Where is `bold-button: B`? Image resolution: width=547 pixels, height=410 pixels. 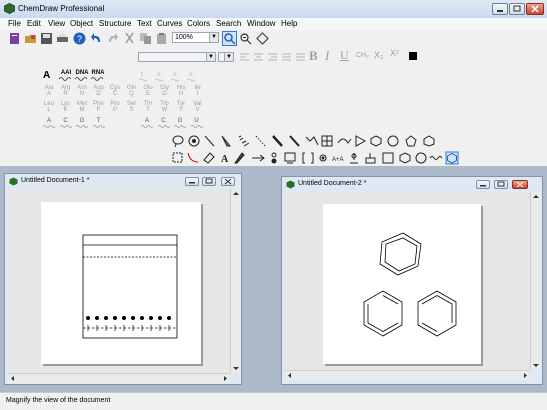 bold-button: B is located at coordinates (313, 56).